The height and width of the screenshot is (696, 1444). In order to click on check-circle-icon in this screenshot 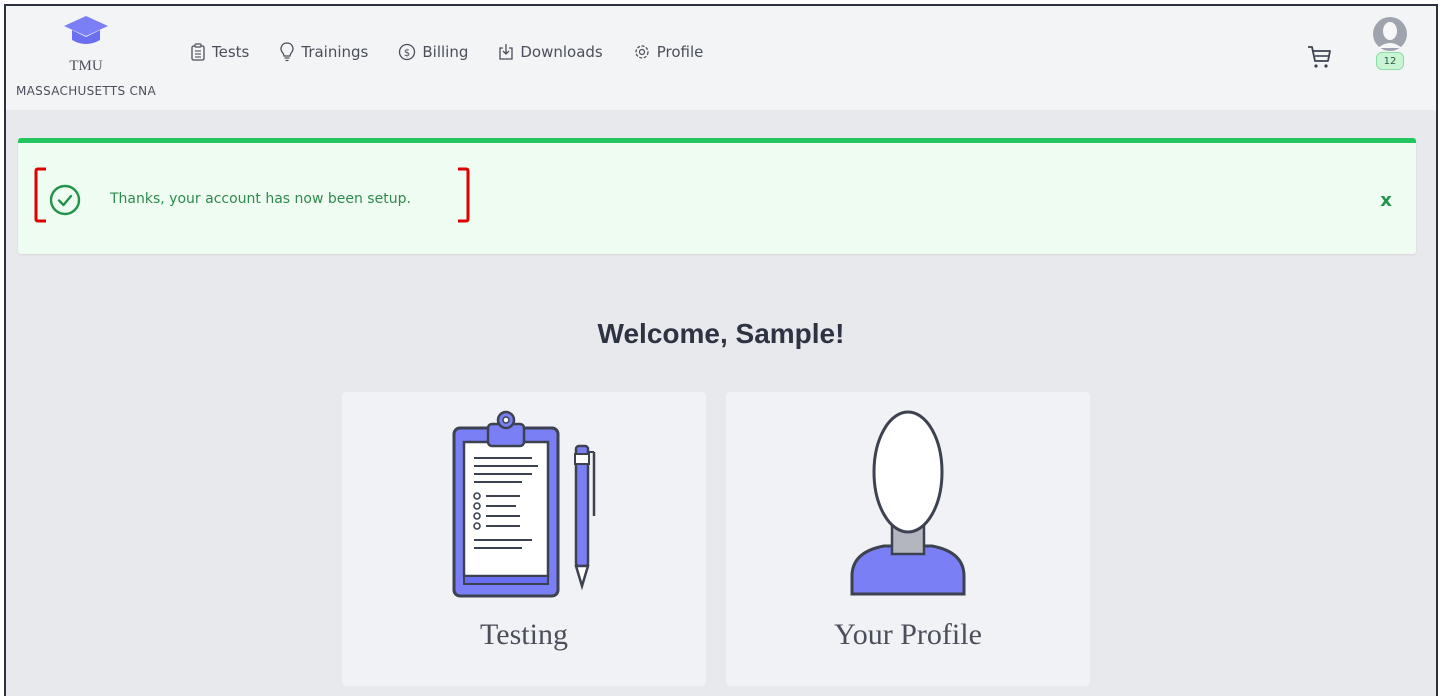, I will do `click(65, 200)`.